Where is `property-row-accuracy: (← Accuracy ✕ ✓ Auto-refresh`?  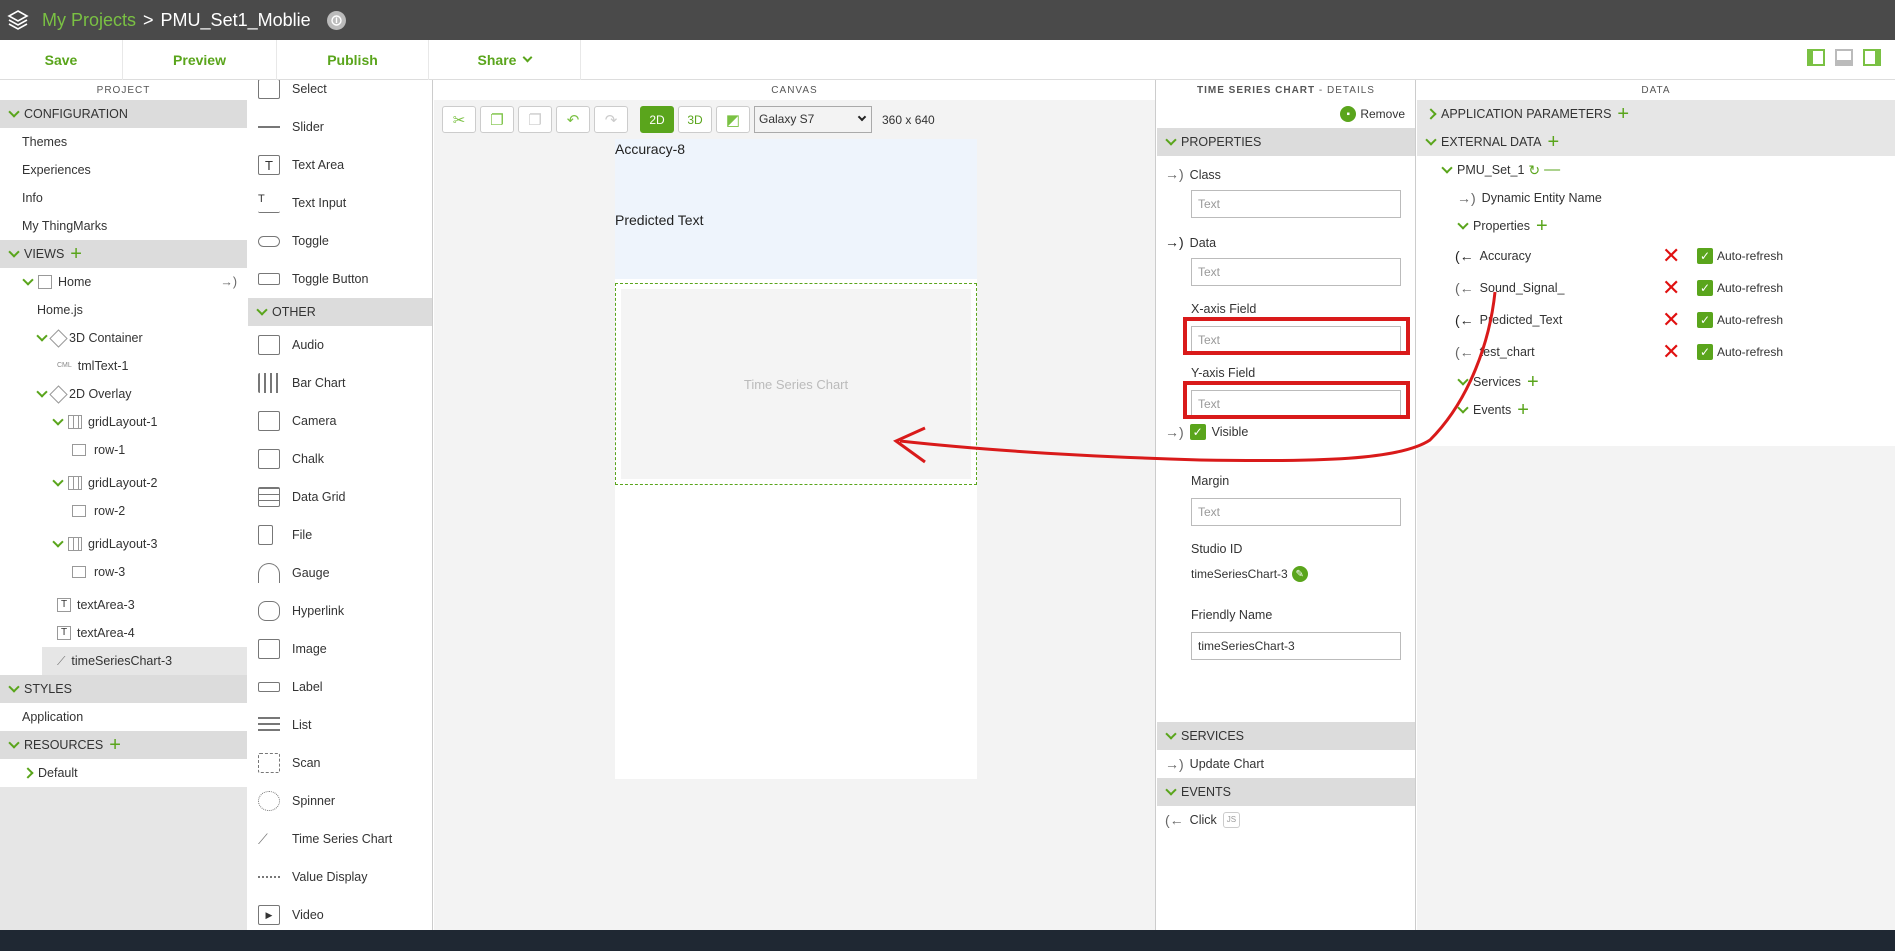
property-row-accuracy: (← Accuracy ✕ ✓ Auto-refresh is located at coordinates (1656, 256).